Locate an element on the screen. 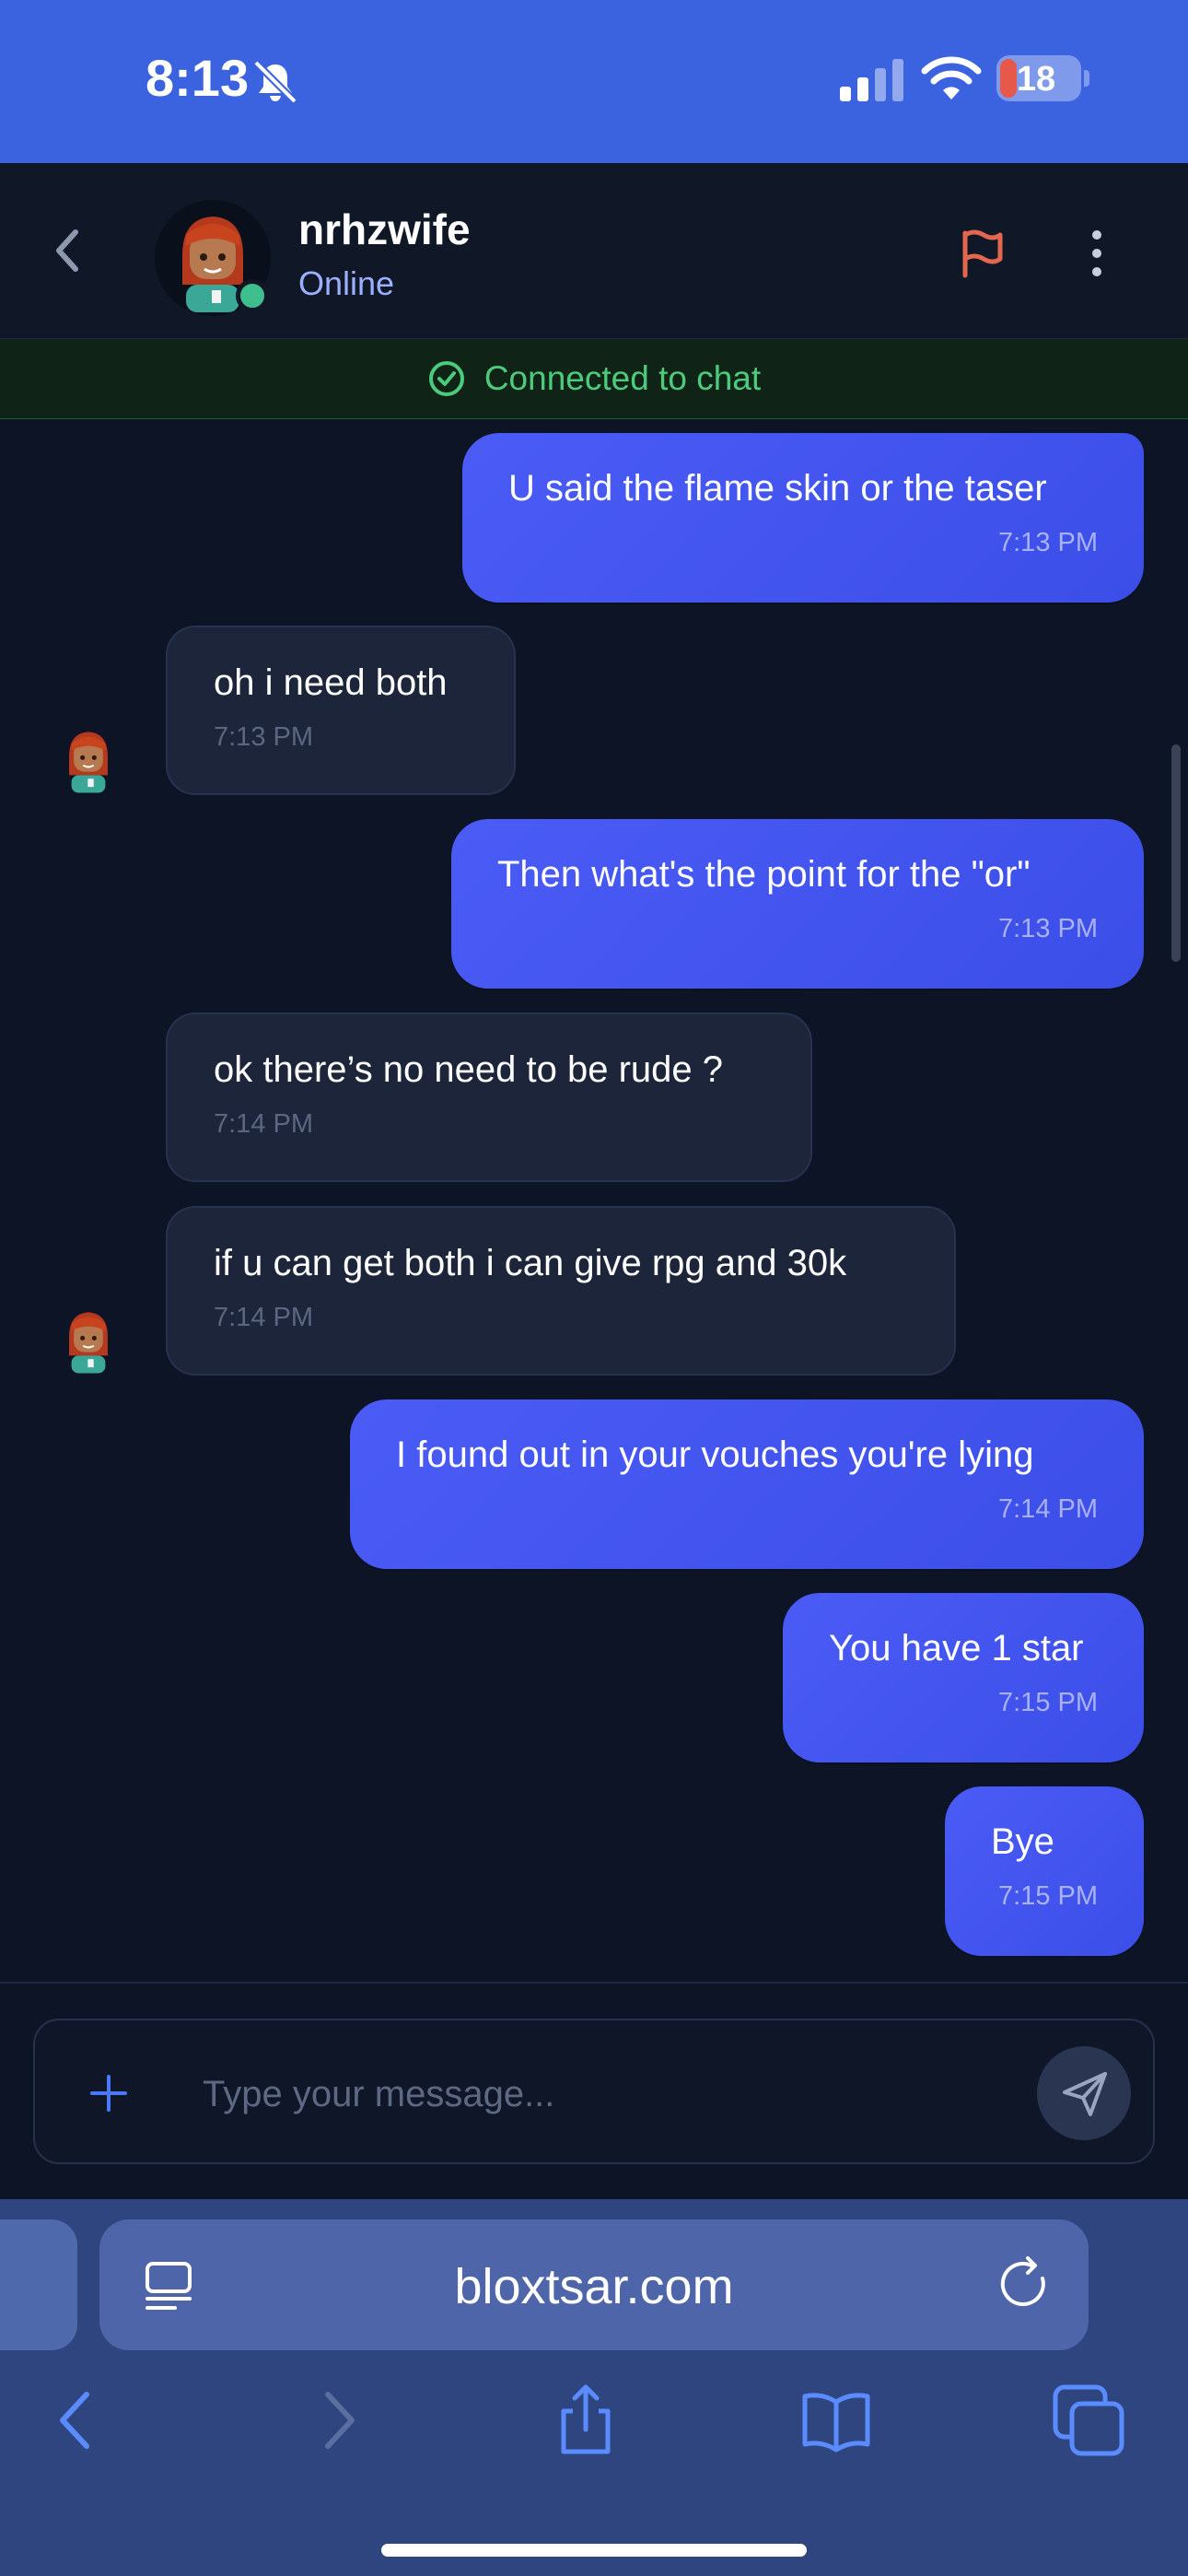 This screenshot has height=2576, width=1188. composer-bar is located at coordinates (594, 2091).